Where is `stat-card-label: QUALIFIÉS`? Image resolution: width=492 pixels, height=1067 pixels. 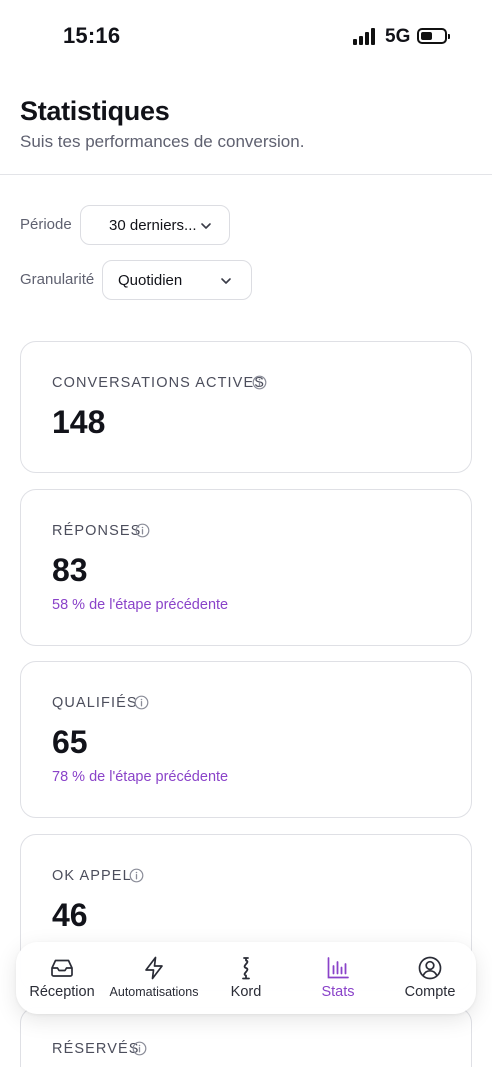
stat-card-label: QUALIFIÉS is located at coordinates (95, 703).